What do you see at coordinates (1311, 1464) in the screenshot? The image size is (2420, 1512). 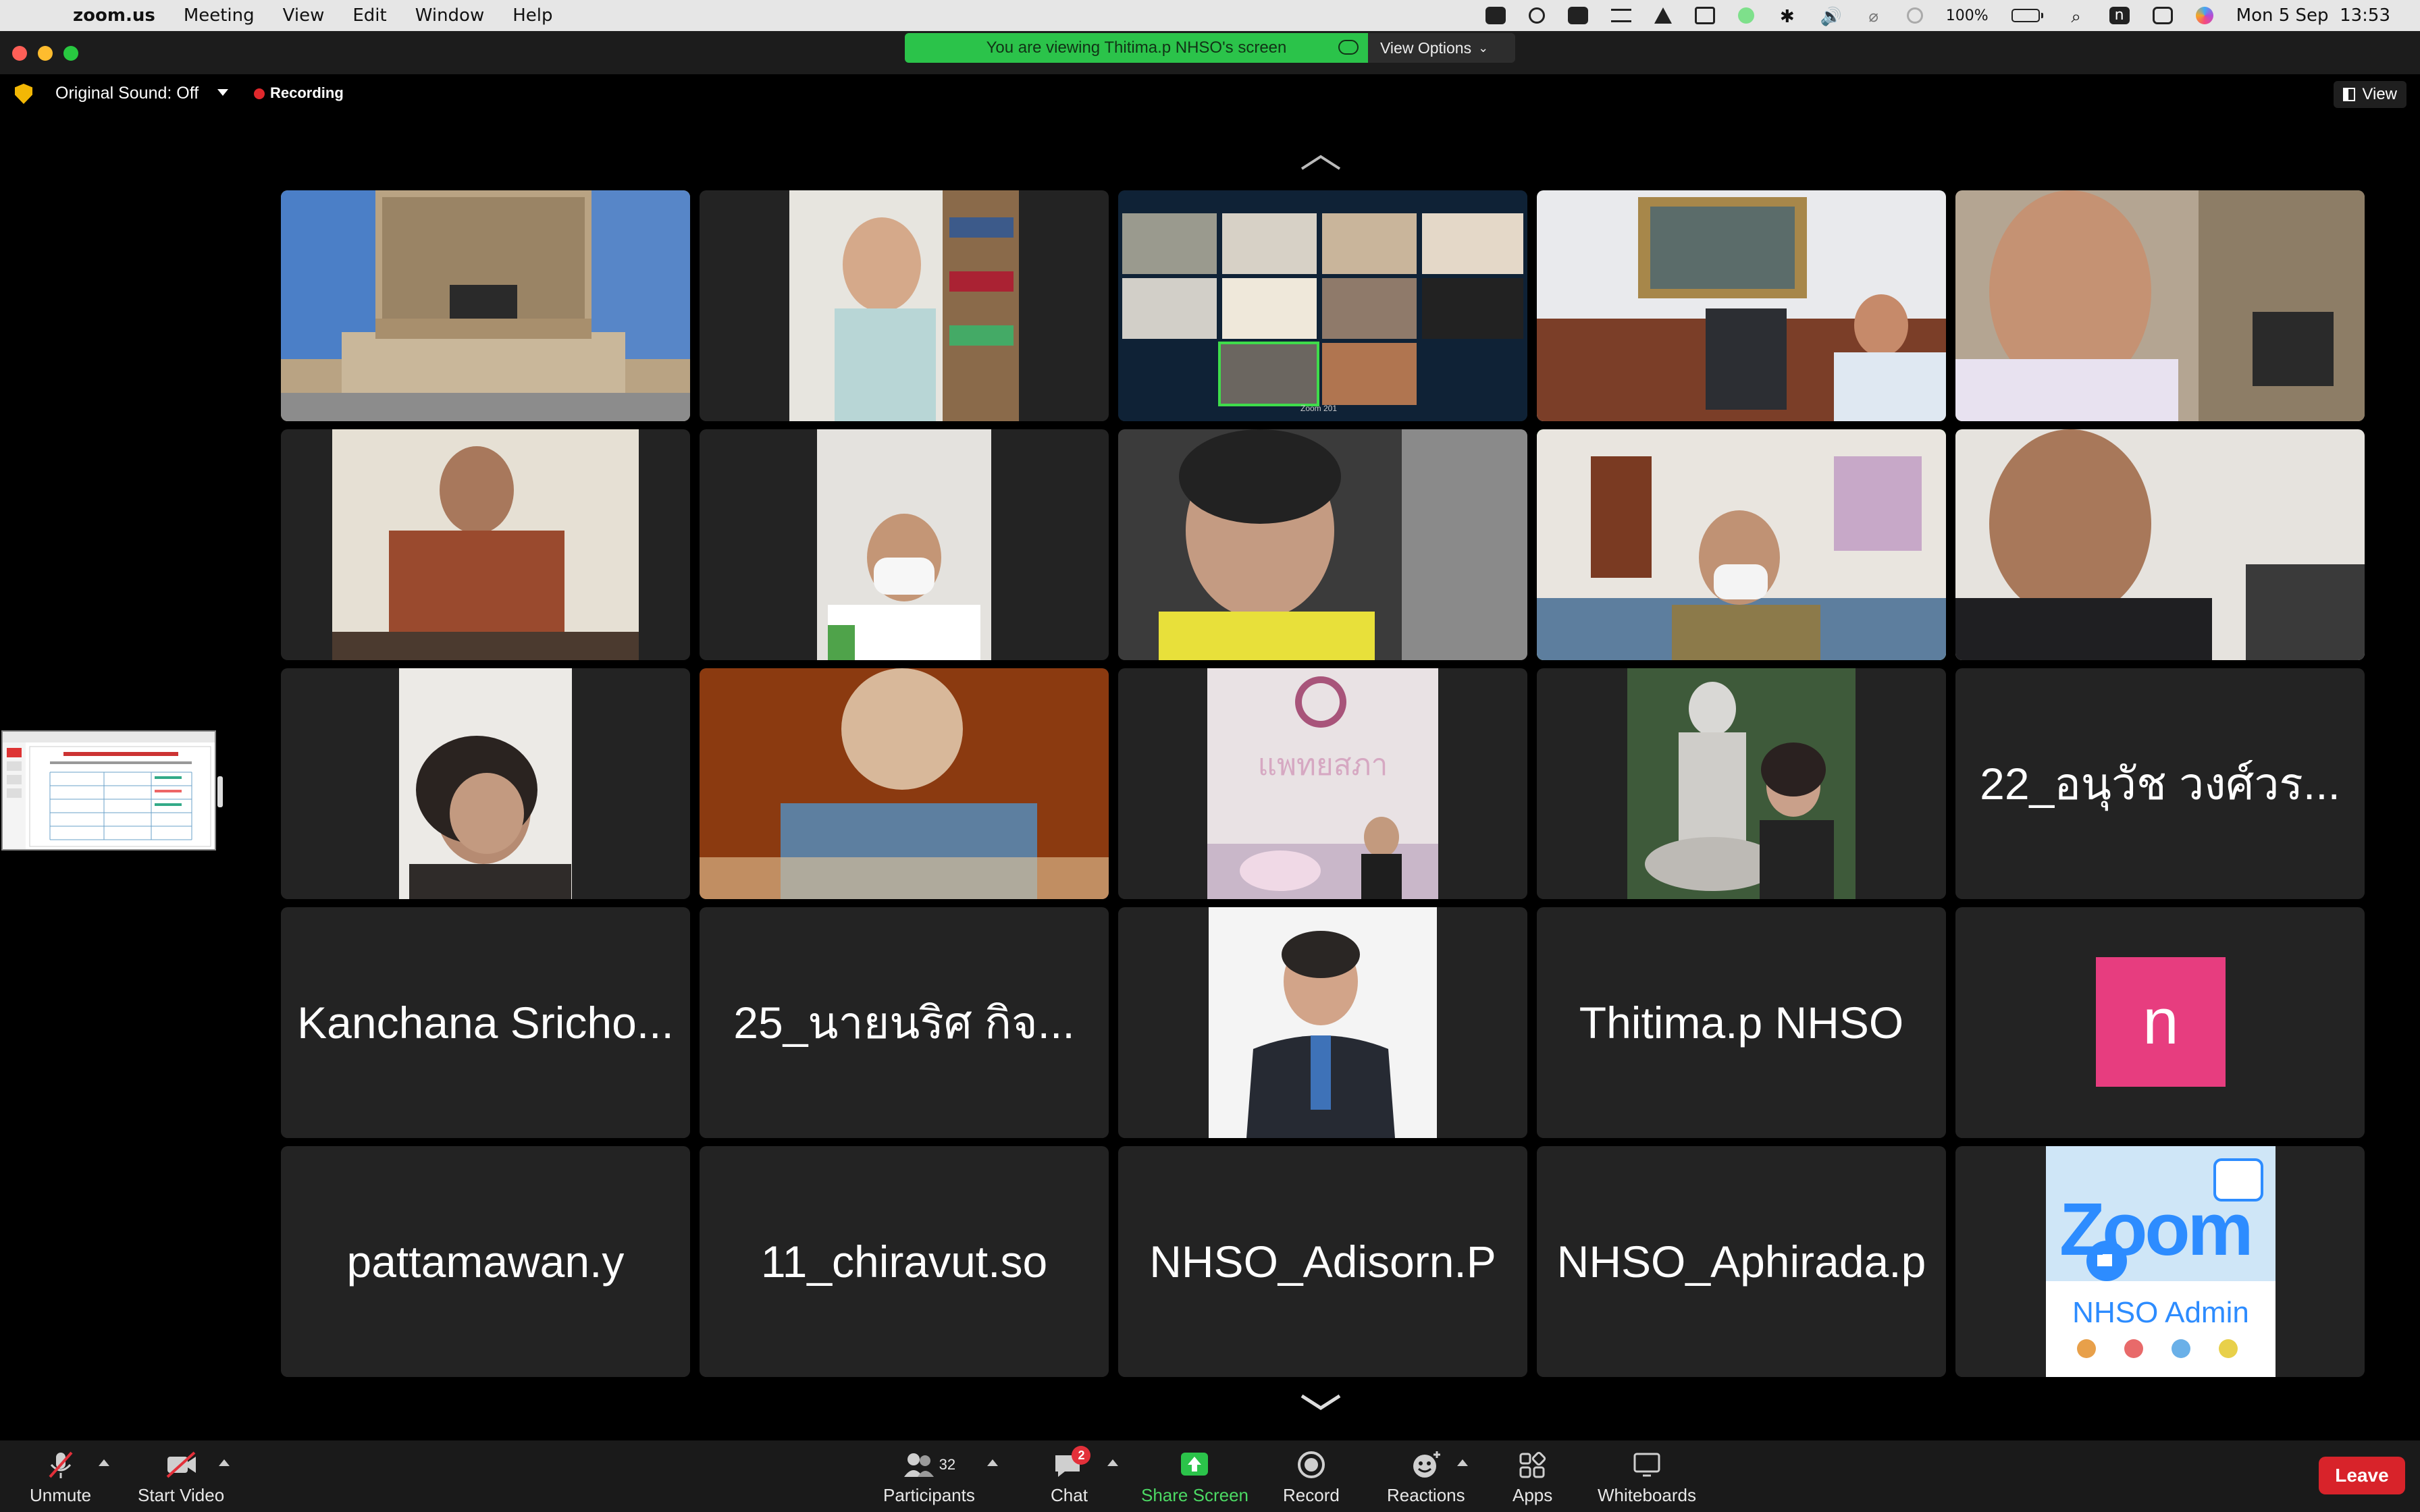 I see `record-icon` at bounding box center [1311, 1464].